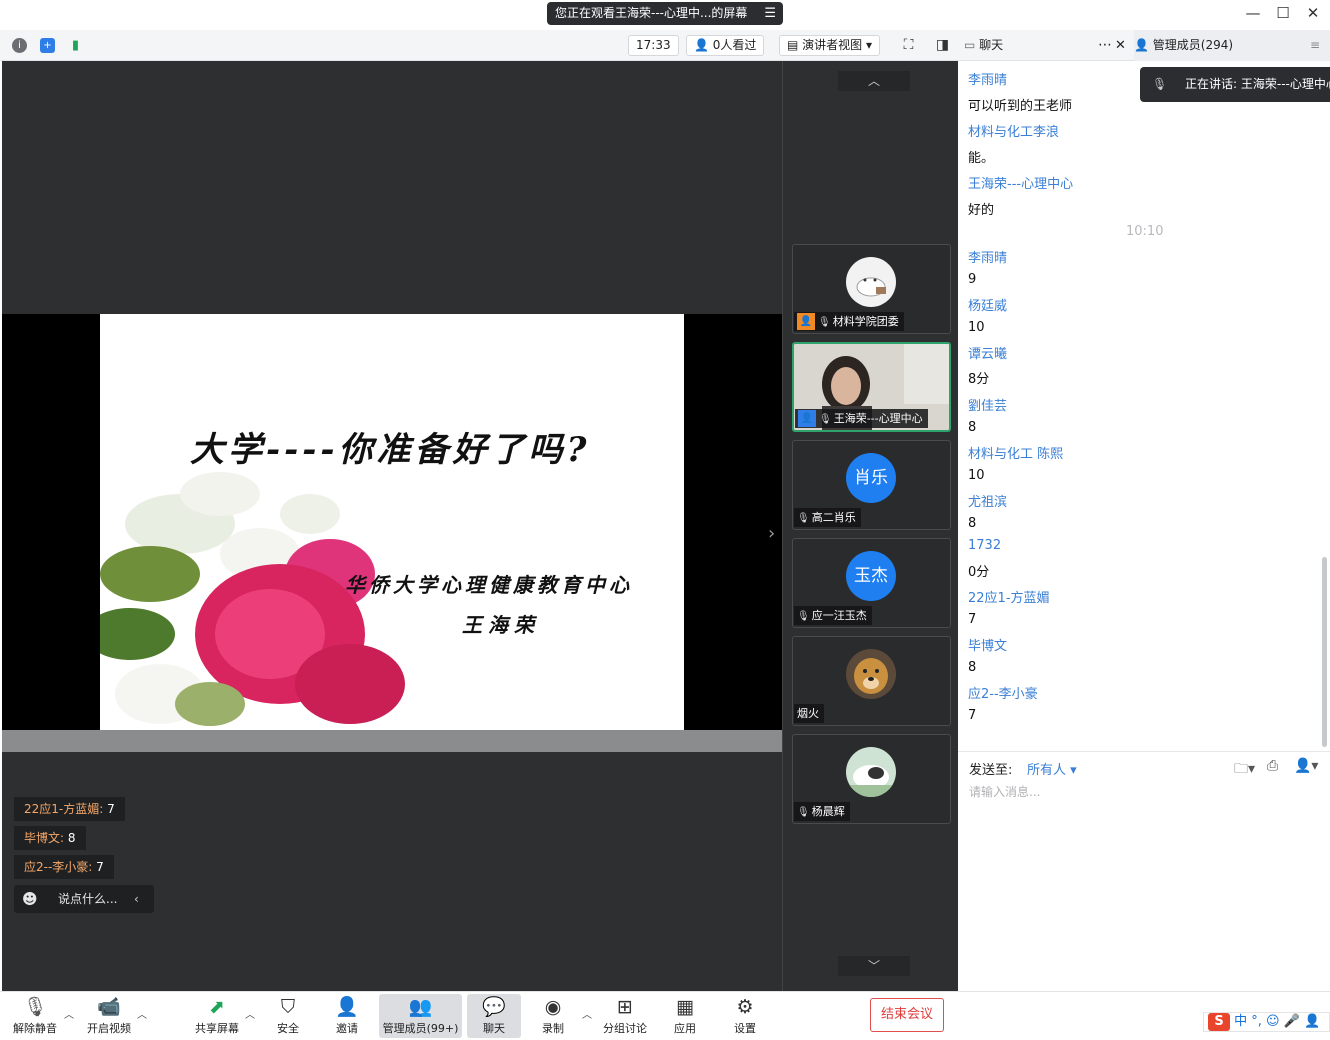  I want to click on danmu-input: ☻ 说点什么... ‹, so click(84, 899).